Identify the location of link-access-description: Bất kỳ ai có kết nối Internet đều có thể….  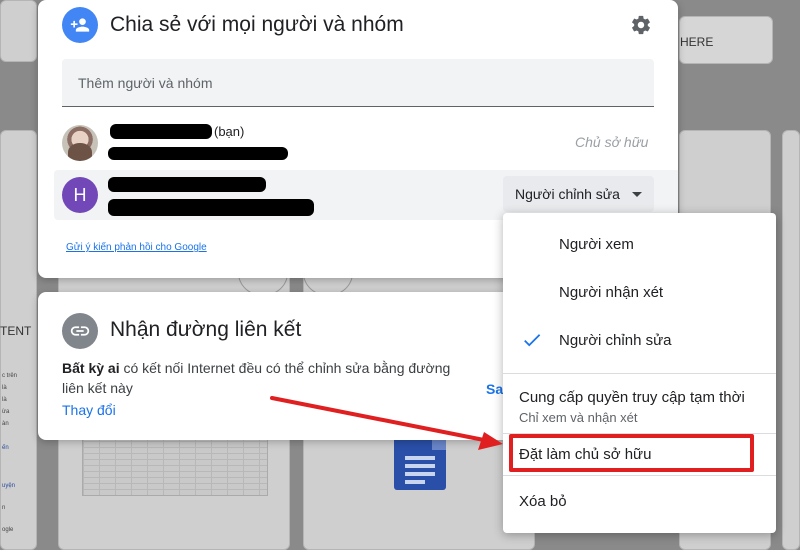
(267, 378).